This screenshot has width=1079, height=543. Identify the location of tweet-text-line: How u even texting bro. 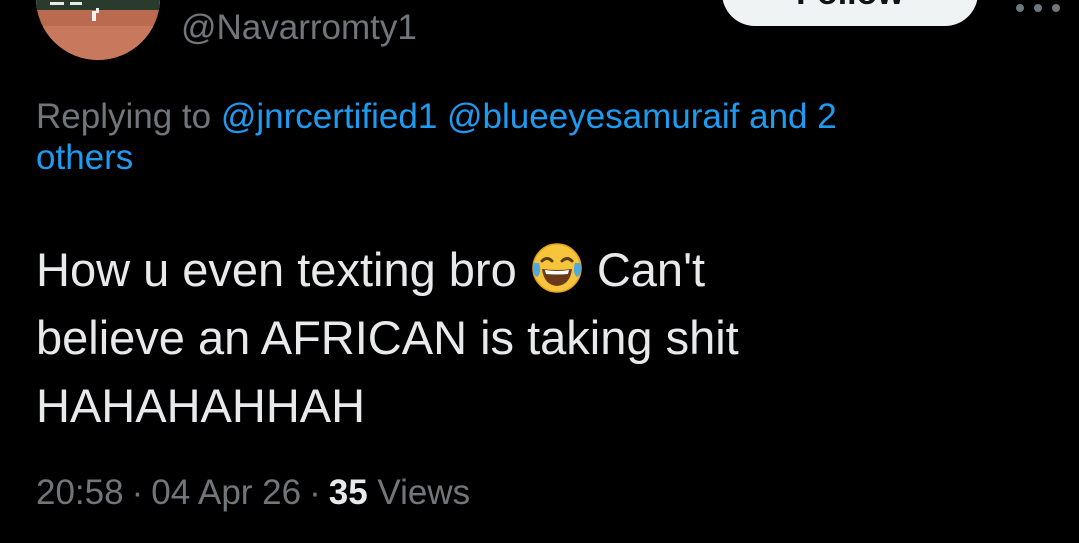
(276, 269).